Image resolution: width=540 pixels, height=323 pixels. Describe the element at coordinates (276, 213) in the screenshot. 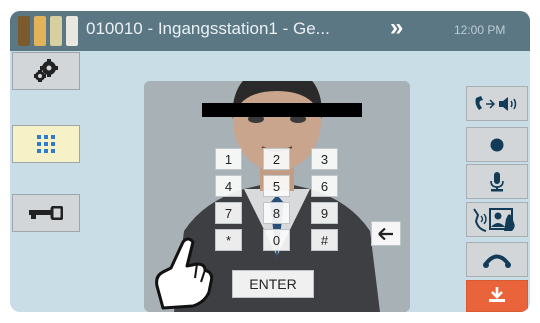

I see `keypad-key: 8` at that location.